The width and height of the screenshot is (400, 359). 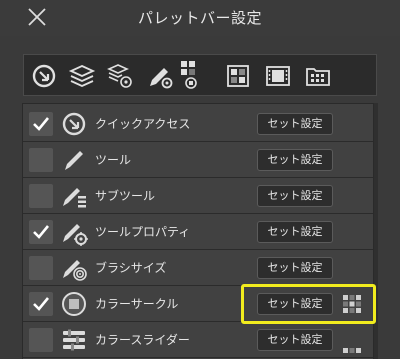 I want to click on list-item-tool-property: ツールプロパティ セット設定, so click(x=198, y=232).